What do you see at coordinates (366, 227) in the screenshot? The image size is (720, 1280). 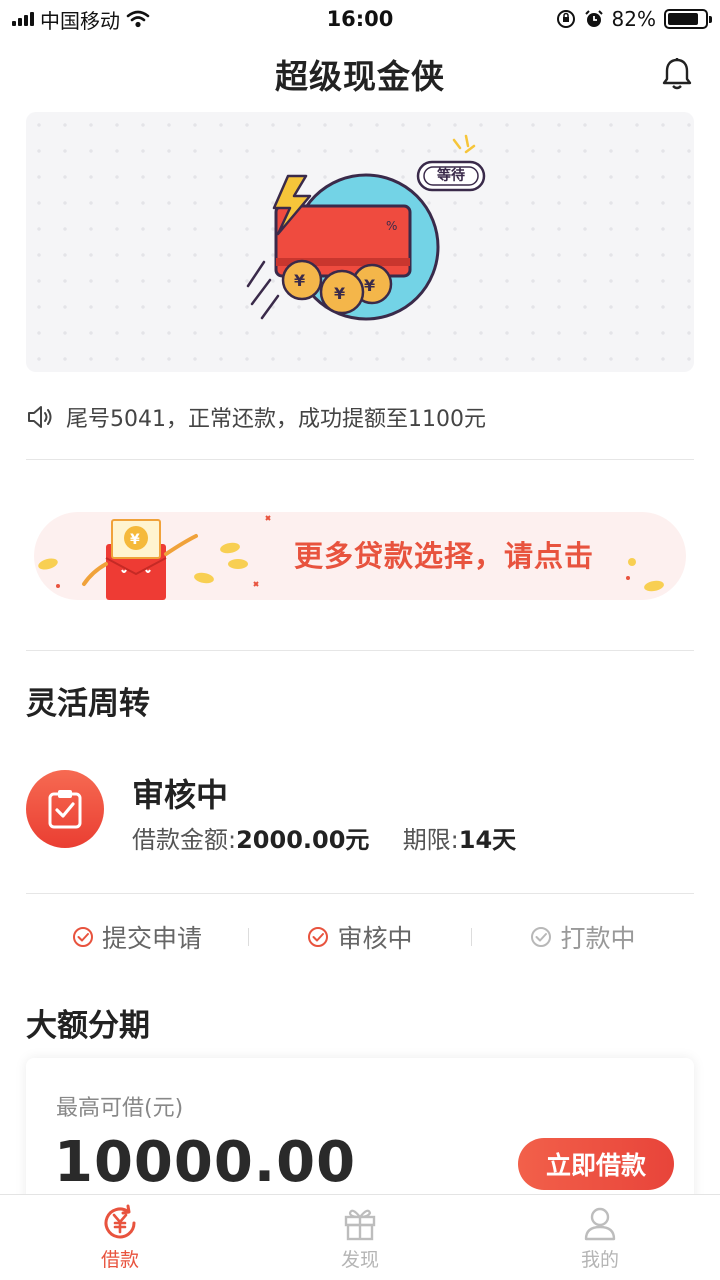 I see `banner-illustration: % ¥ ¥ ¥` at bounding box center [366, 227].